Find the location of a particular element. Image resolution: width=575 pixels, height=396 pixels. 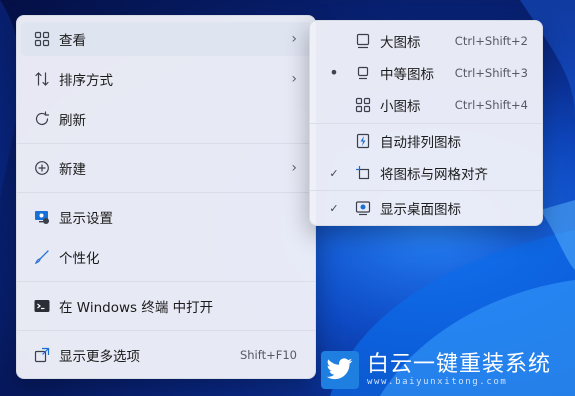

bird-logo-icon is located at coordinates (340, 370).